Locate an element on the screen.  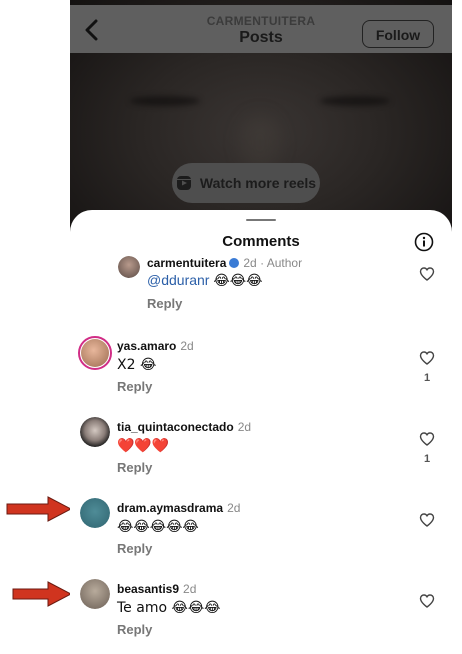
comment-header: yas.amaro 2d is located at coordinates (155, 346).